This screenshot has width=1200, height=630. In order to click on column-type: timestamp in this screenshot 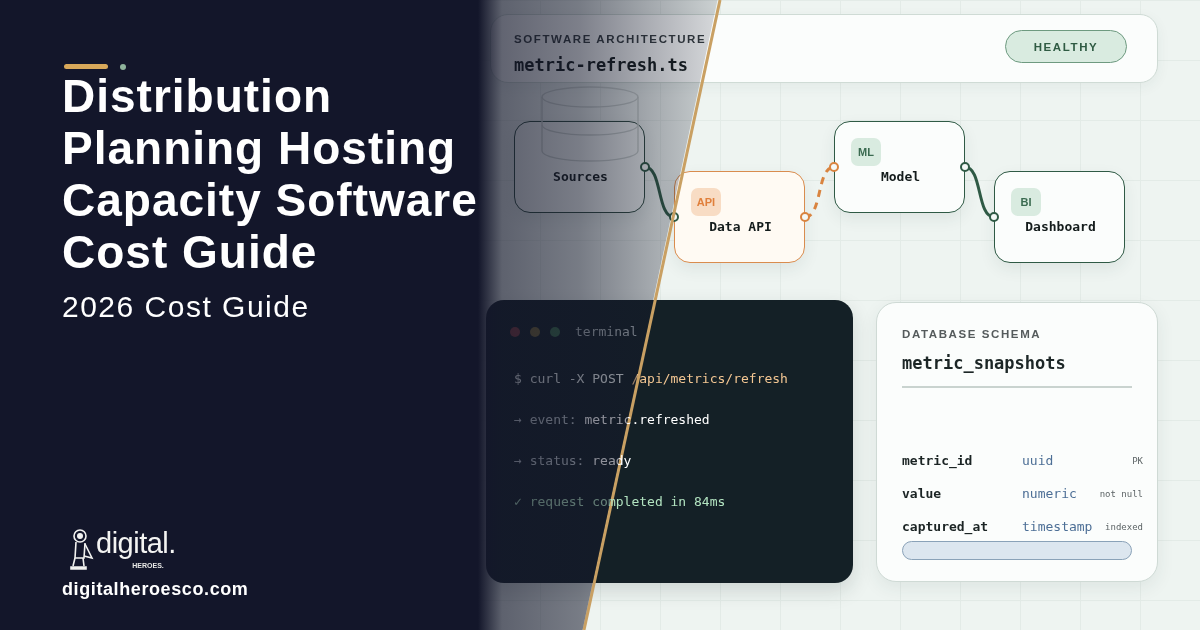, I will do `click(1057, 526)`.